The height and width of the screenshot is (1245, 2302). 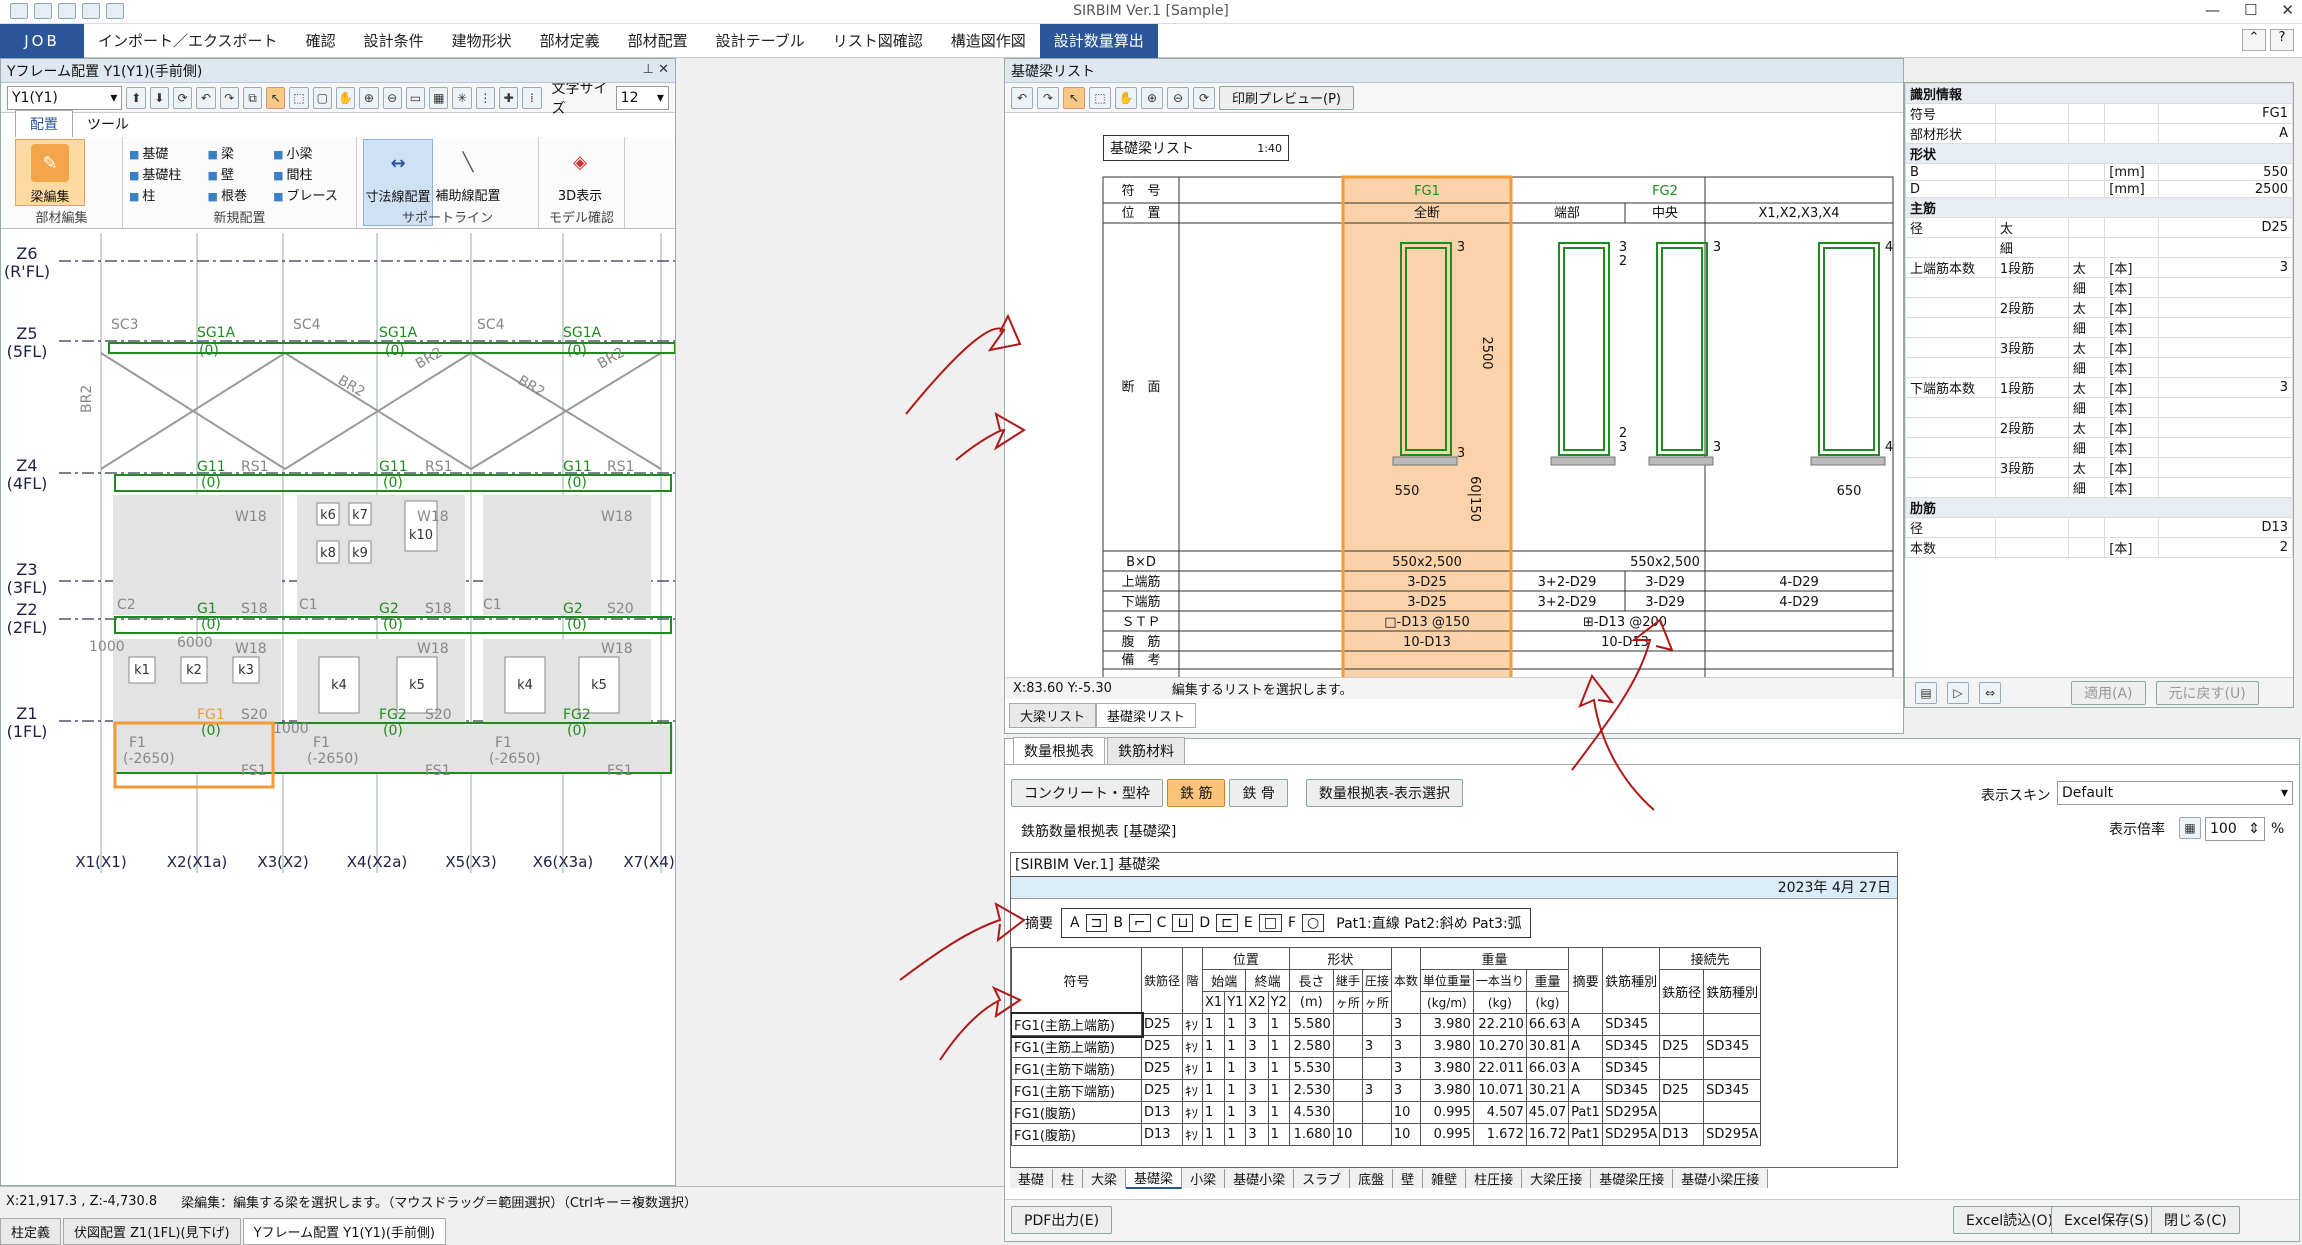 I want to click on table-cell: 66.03, so click(x=1547, y=1068).